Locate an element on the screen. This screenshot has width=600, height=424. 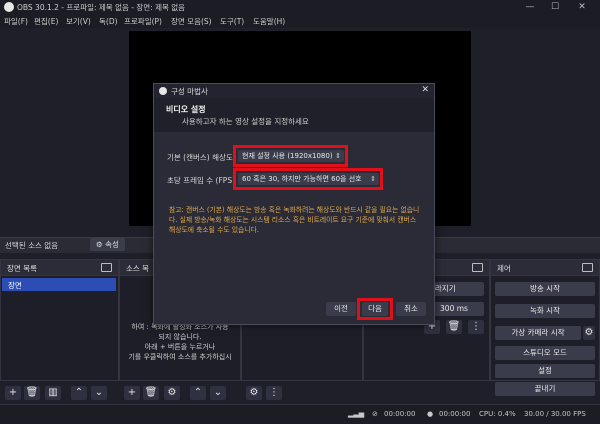
menu-help: 도움말(H) is located at coordinates (269, 21).